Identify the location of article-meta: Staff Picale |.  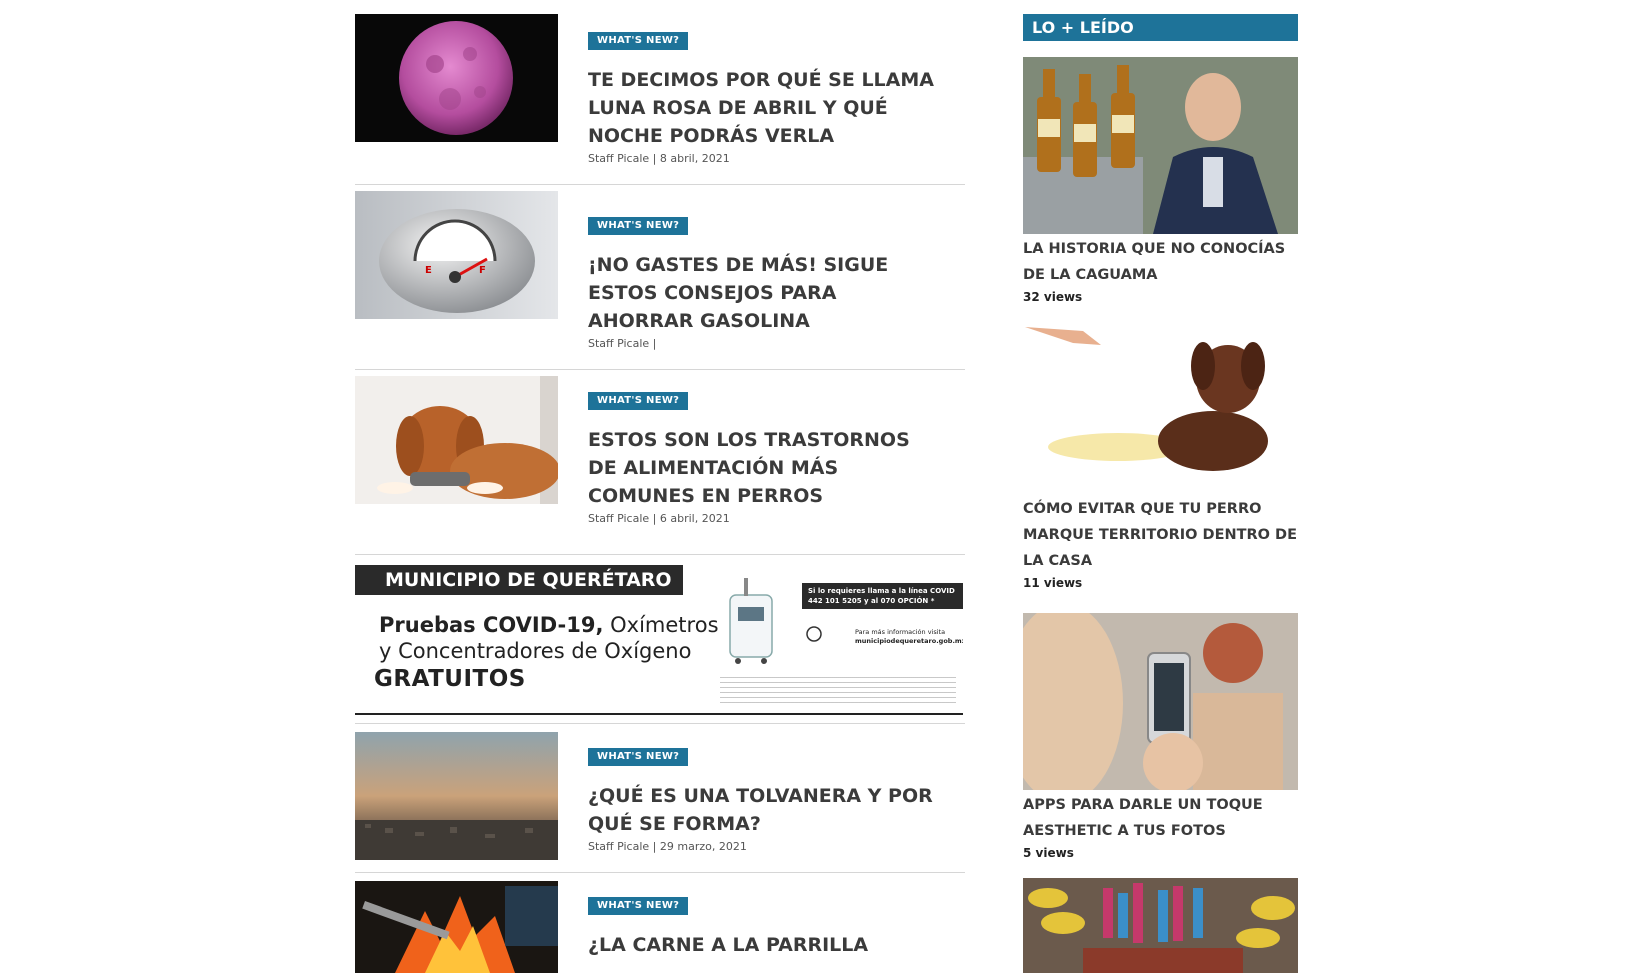
(622, 343).